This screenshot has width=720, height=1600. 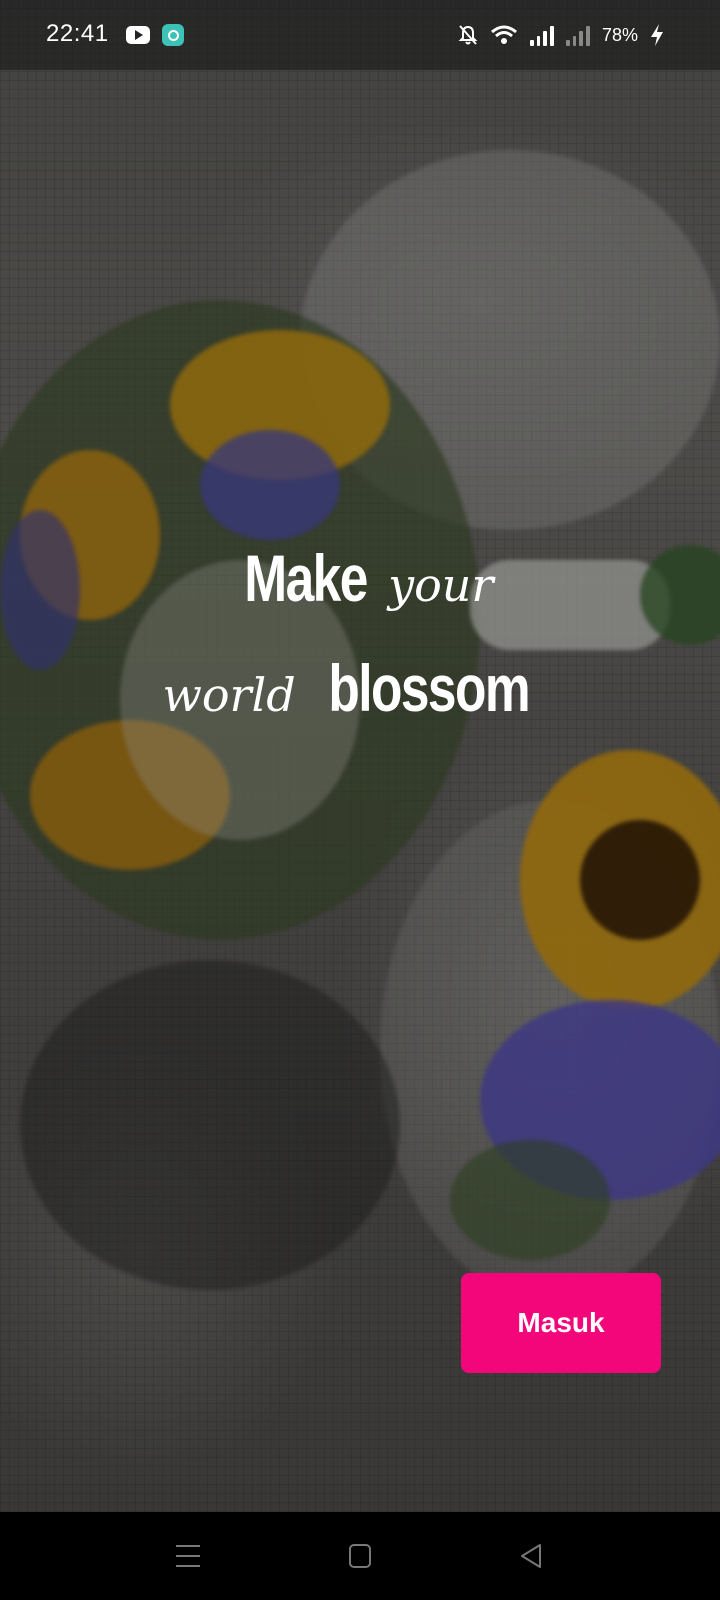 I want to click on home-icon, so click(x=360, y=1556).